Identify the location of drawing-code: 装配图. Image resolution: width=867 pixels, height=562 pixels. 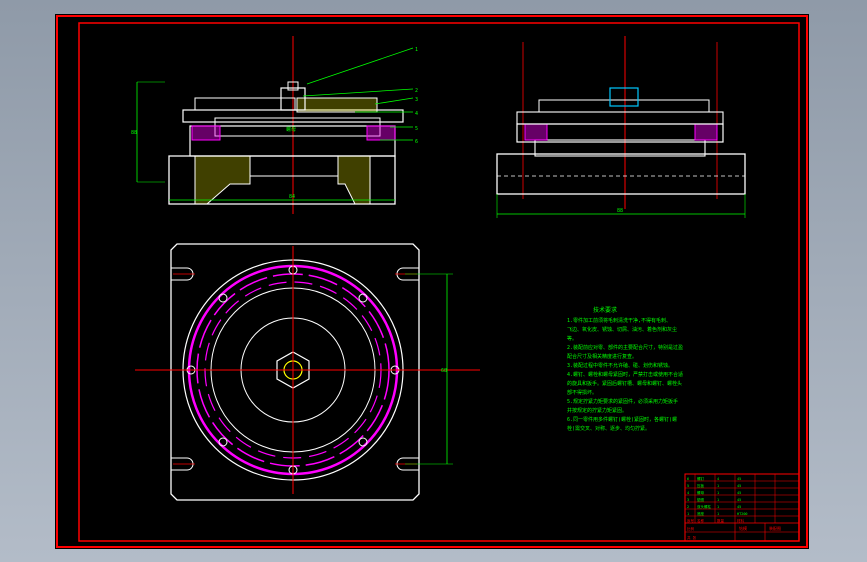
(775, 528).